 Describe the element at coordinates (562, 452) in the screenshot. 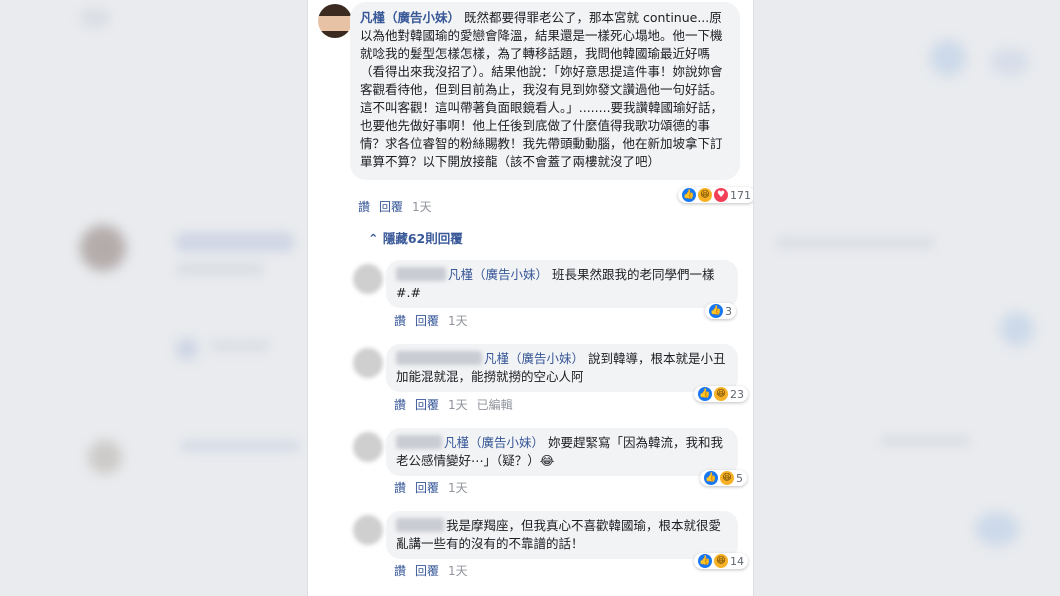

I see `reply-bubble: 凡槿（廣告小妹） 妳要趕緊寫「因為韓流，我和我老公感情變好⋯」（疑？）😂` at that location.